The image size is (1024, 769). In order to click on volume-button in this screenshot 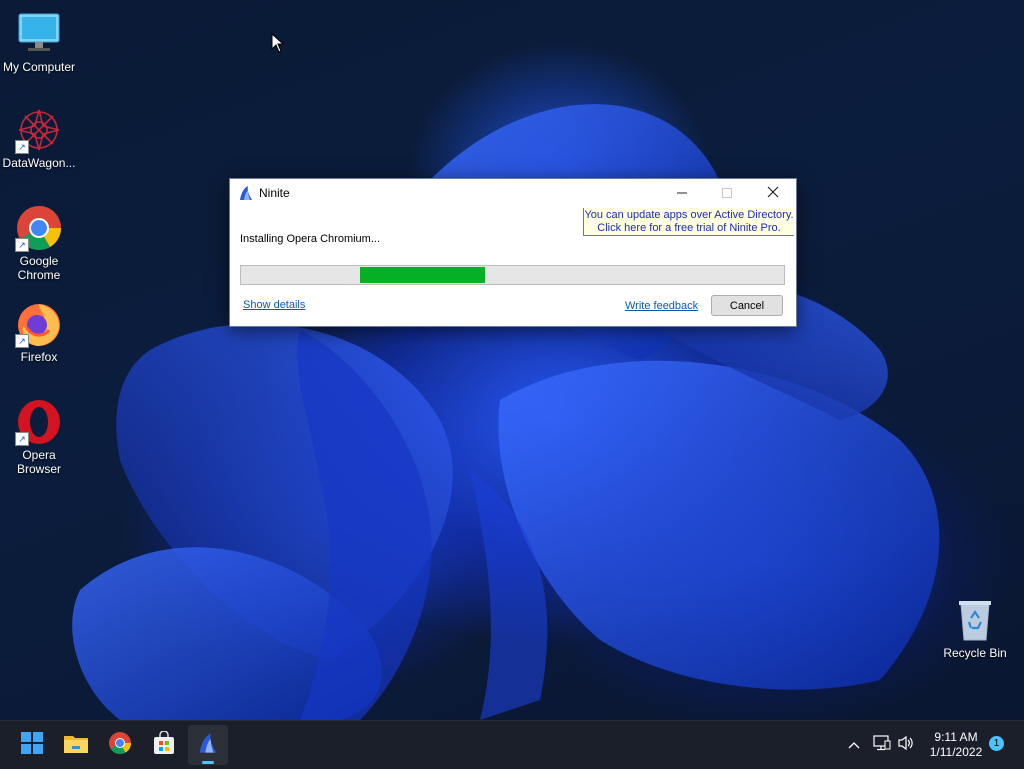, I will do `click(906, 745)`.